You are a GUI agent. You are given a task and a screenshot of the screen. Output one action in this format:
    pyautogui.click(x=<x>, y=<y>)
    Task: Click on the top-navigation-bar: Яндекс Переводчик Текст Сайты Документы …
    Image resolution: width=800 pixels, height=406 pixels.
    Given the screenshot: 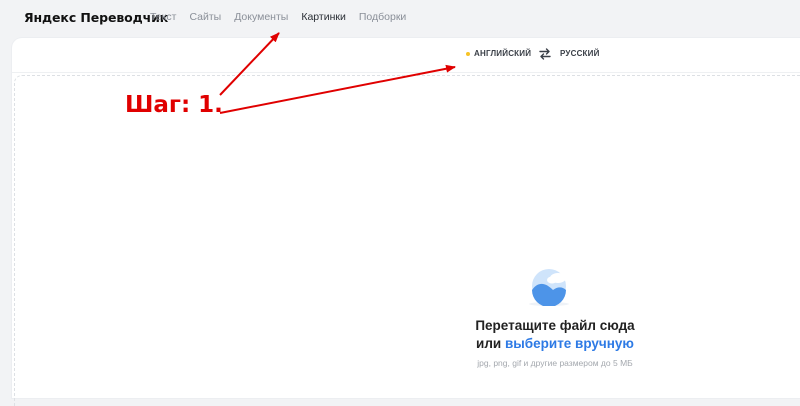 What is the action you would take?
    pyautogui.click(x=400, y=18)
    